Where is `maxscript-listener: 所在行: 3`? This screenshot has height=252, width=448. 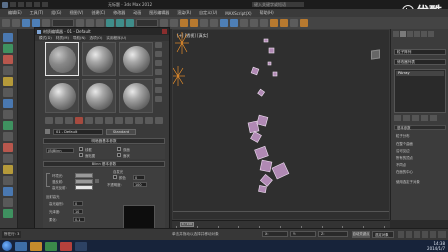 maxscript-listener: 所在行: 3 is located at coordinates (12, 234).